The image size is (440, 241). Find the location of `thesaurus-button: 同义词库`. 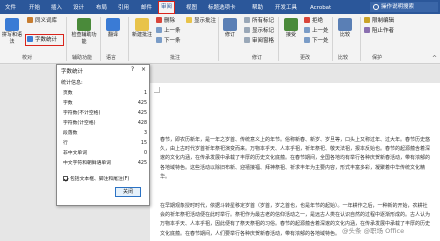

thesaurus-button: 同义词库 is located at coordinates (42, 21).